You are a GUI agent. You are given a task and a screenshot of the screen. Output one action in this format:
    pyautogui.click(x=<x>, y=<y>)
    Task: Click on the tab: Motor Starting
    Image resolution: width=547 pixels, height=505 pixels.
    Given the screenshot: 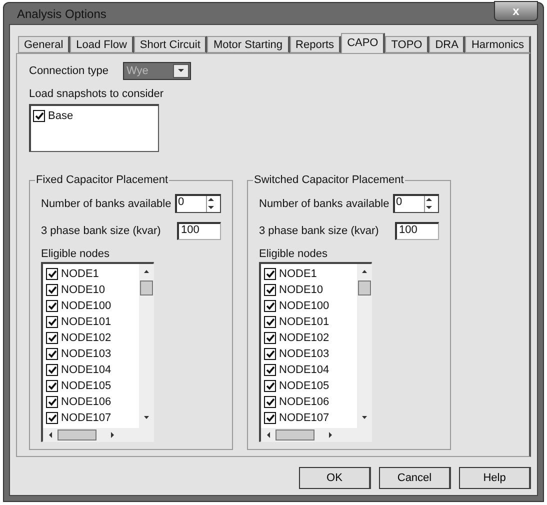 What is the action you would take?
    pyautogui.click(x=248, y=44)
    